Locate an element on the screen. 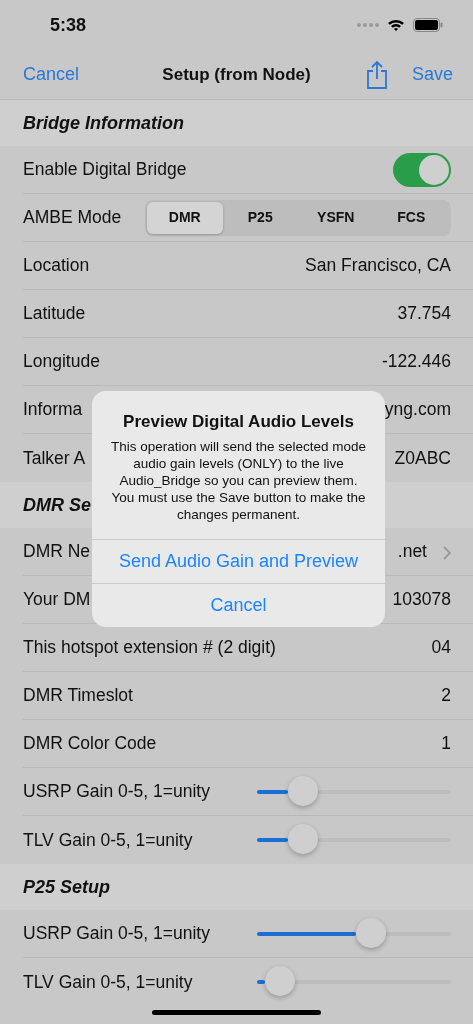 Image resolution: width=473 pixels, height=1024 pixels. row-label: Your DM is located at coordinates (57, 600).